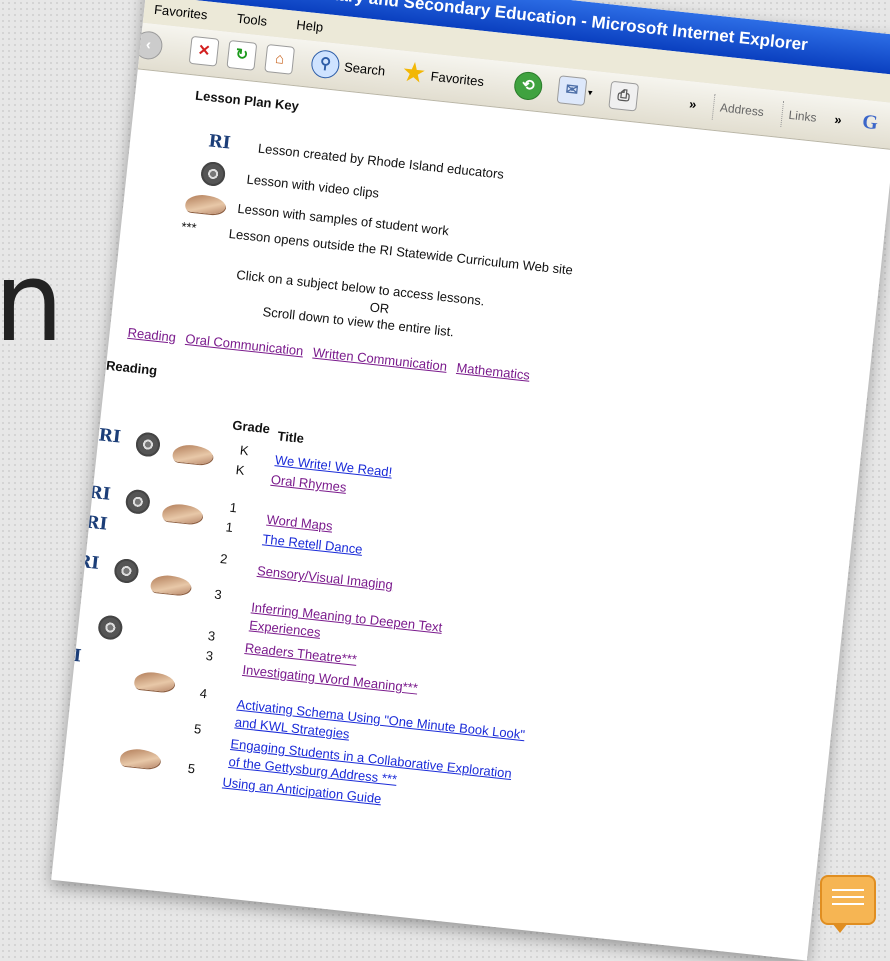 The width and height of the screenshot is (890, 961). I want to click on refresh-button: ↻, so click(242, 55).